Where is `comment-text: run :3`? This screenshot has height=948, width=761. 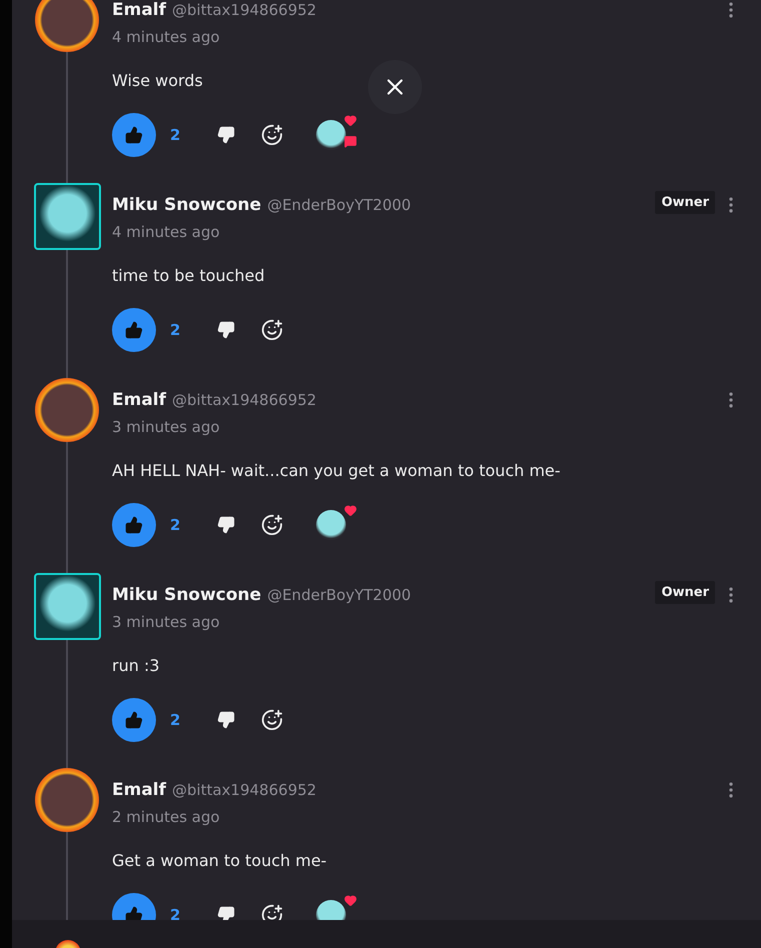
comment-text: run :3 is located at coordinates (136, 666).